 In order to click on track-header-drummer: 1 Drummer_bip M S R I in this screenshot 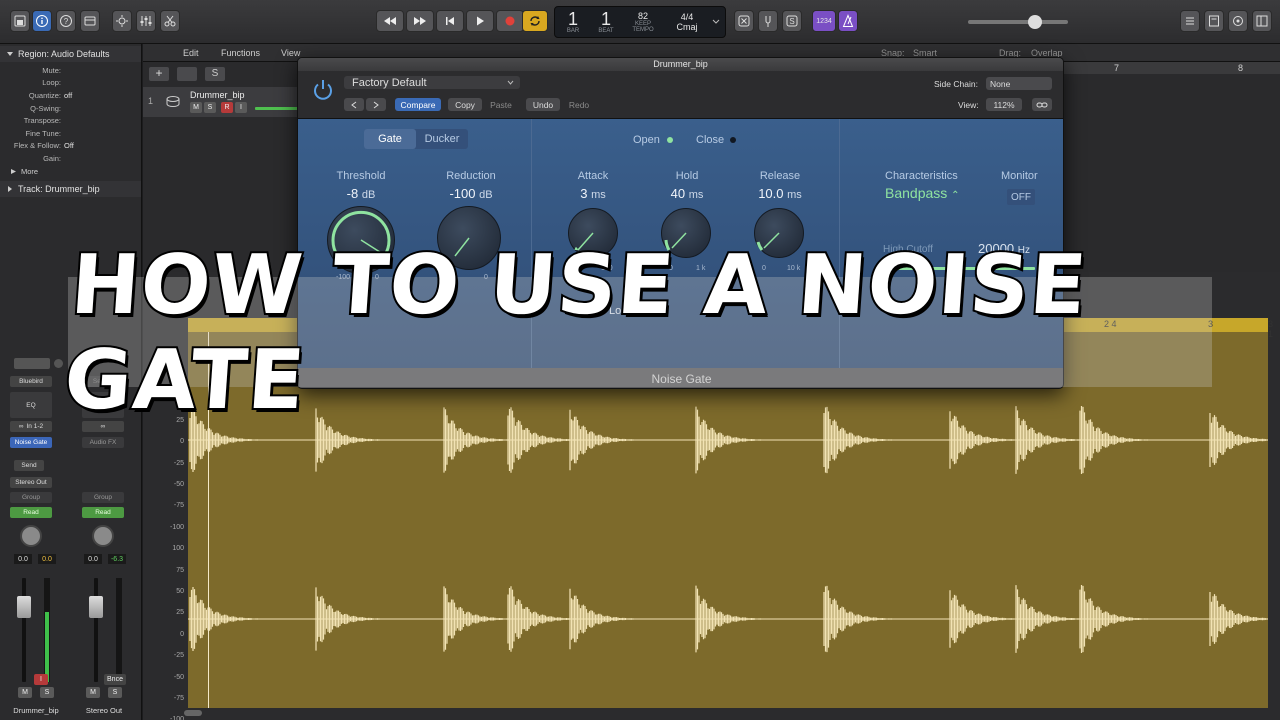, I will do `click(228, 102)`.